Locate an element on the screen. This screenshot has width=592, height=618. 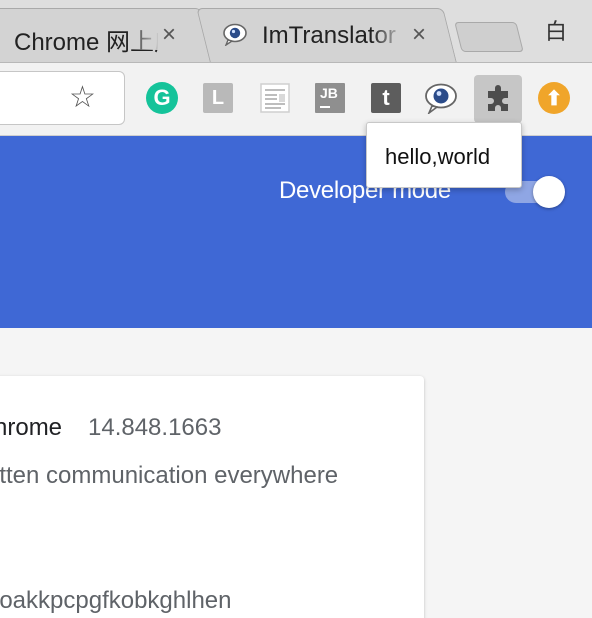
extension-id: ioakkpcpgfkobkghlhen is located at coordinates (116, 600).